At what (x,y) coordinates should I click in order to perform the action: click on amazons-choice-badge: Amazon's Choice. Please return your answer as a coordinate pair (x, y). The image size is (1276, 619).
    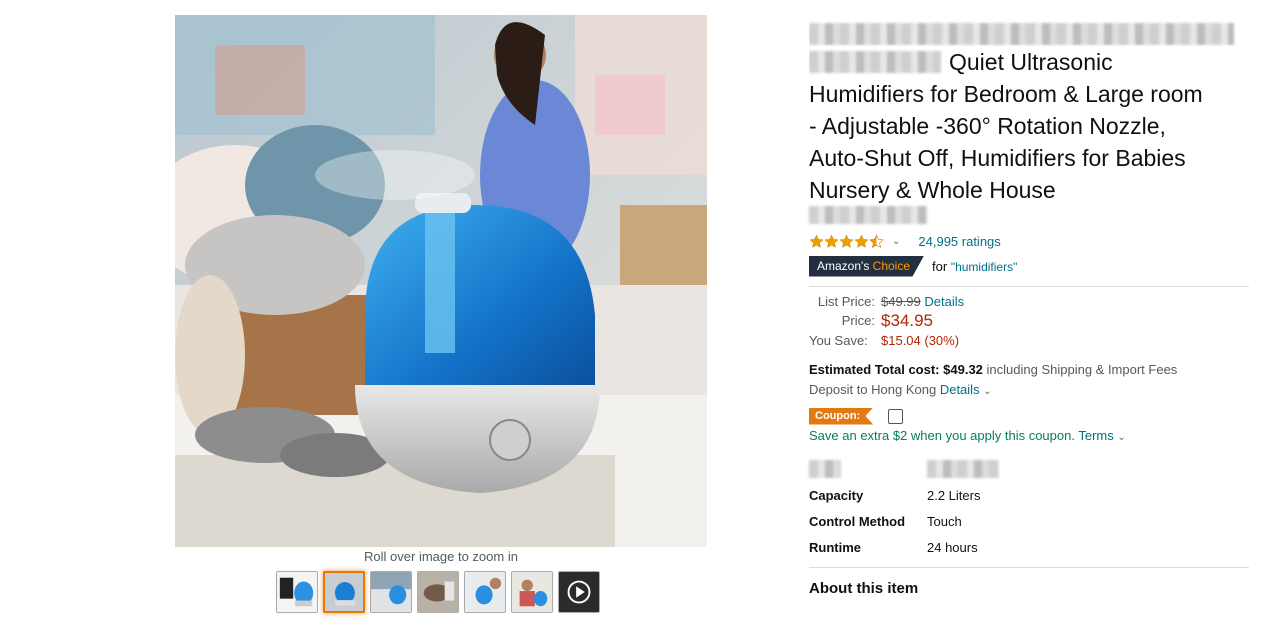
    Looking at the image, I should click on (867, 266).